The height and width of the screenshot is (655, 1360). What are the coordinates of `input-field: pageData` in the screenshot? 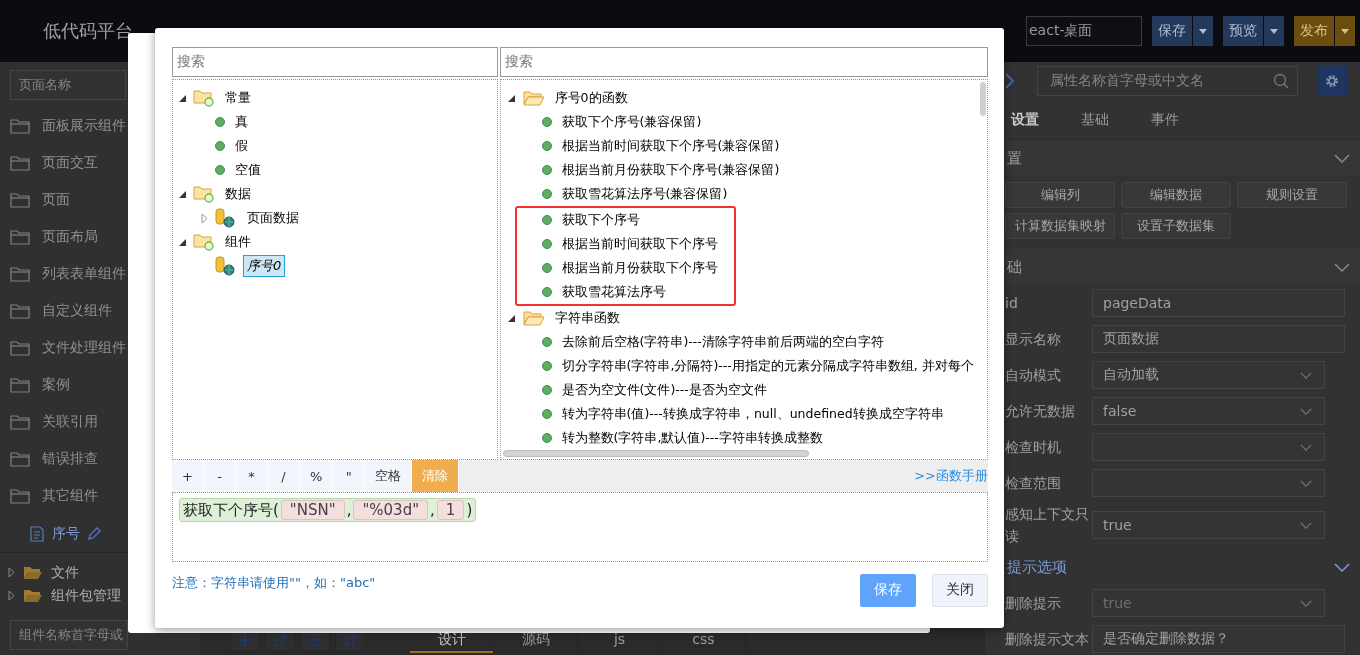 It's located at (1218, 303).